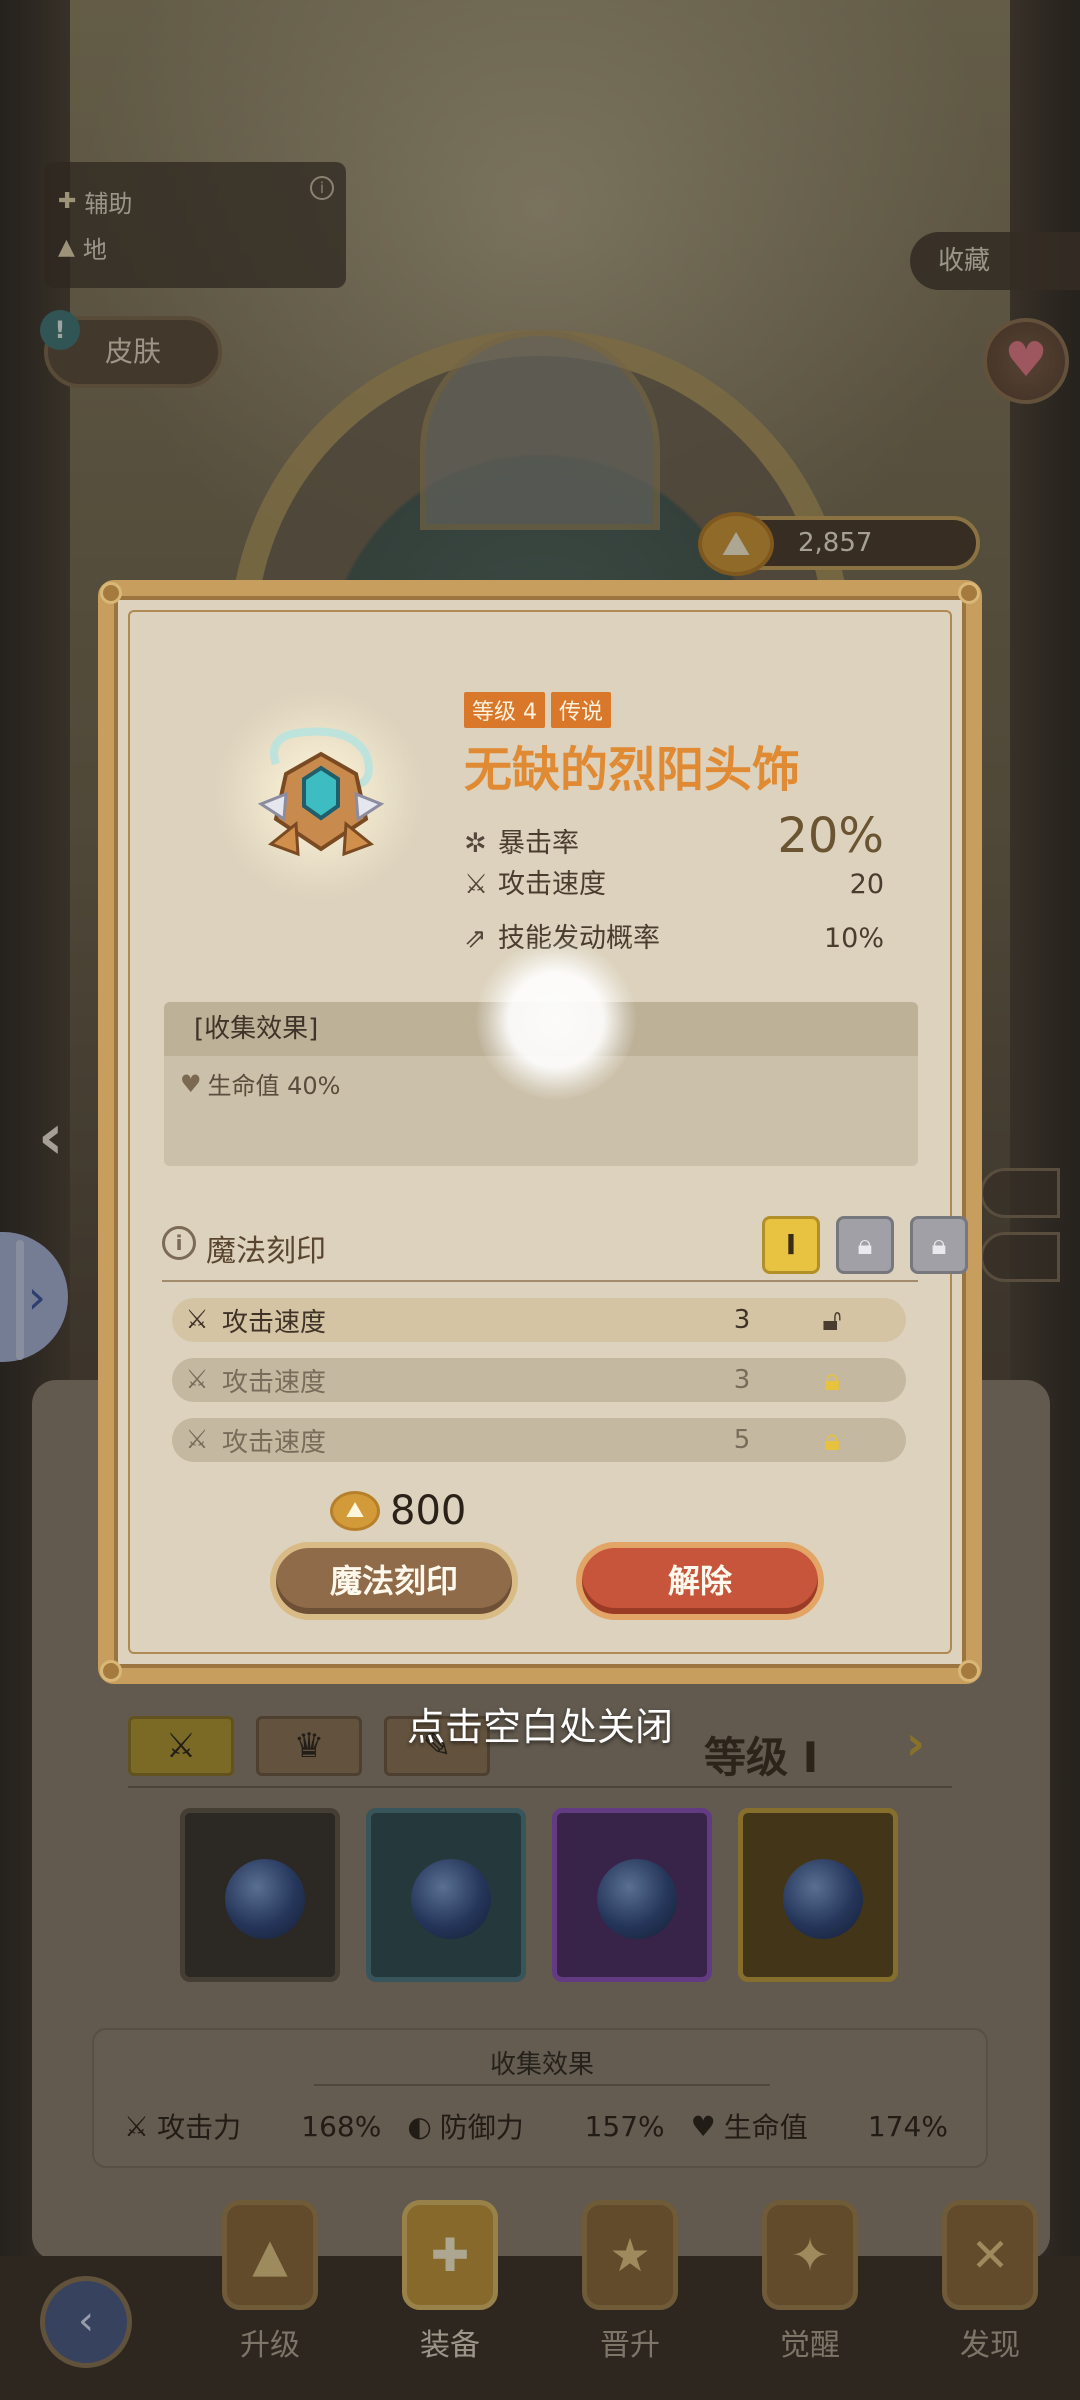  Describe the element at coordinates (539, 1320) in the screenshot. I see `rune-row: ⚔ 攻击速度 3 🔓︎` at that location.